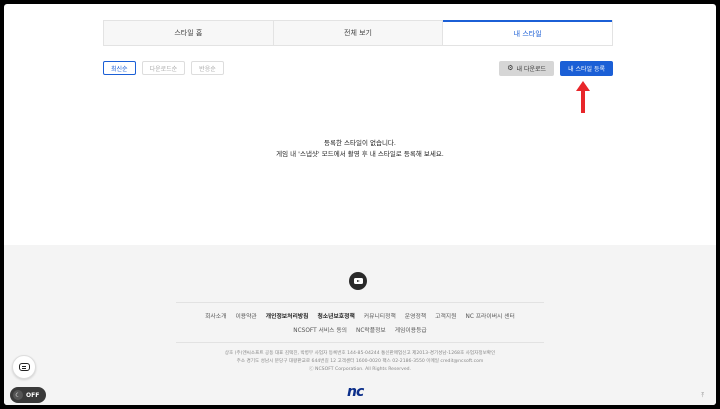  What do you see at coordinates (360, 154) in the screenshot?
I see `empty-state-line2: 게임 내 '스냅샷' 모드에서 촬영 후 내 스타일로 등록해 보세요.` at bounding box center [360, 154].